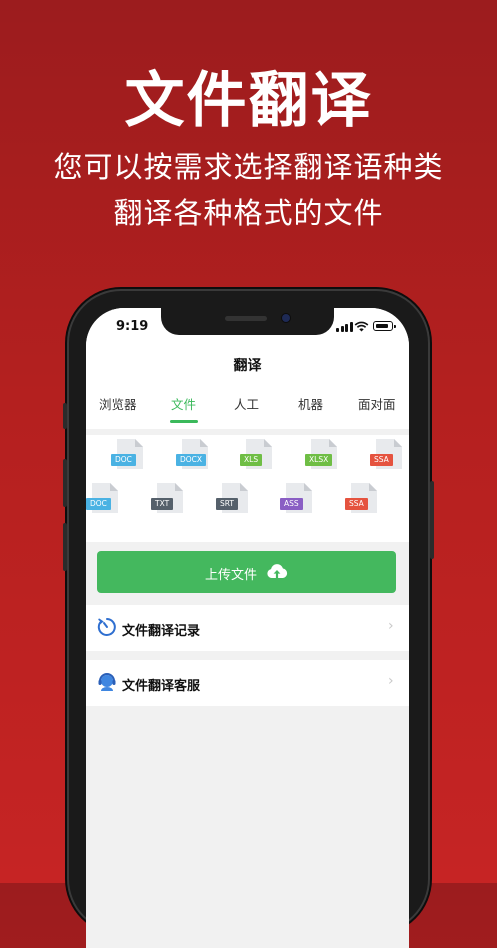 The height and width of the screenshot is (948, 497). Describe the element at coordinates (231, 575) in the screenshot. I see `upload-file-label: 上传文件` at that location.